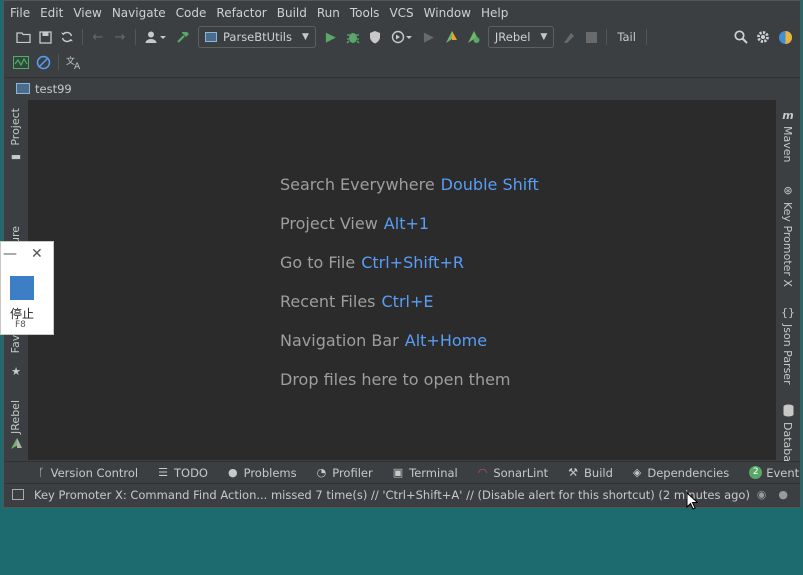 The image size is (803, 575). What do you see at coordinates (305, 37) in the screenshot?
I see `chevron-down-icon: ▼` at bounding box center [305, 37].